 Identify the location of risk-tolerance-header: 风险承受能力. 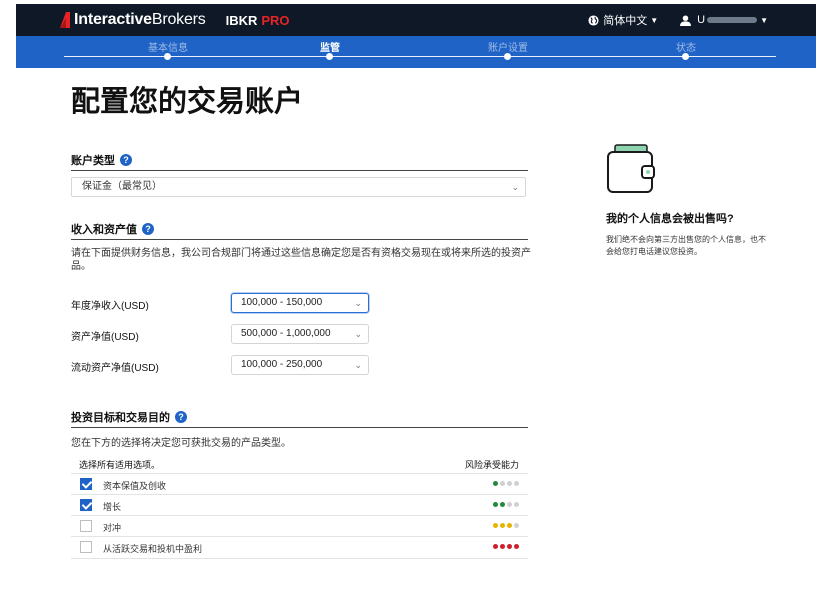
(491, 465).